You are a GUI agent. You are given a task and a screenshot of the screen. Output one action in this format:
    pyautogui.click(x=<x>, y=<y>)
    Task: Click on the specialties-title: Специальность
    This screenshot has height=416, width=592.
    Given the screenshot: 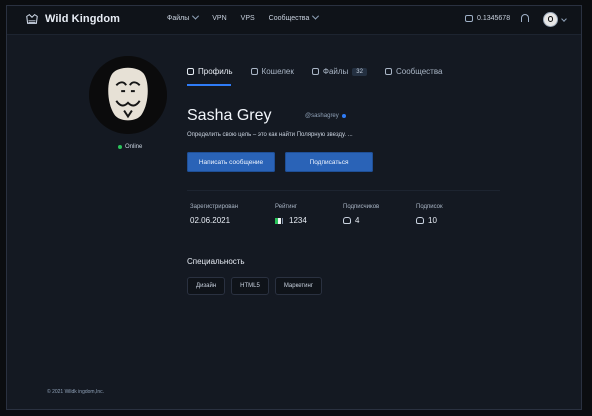 What is the action you would take?
    pyautogui.click(x=216, y=261)
    